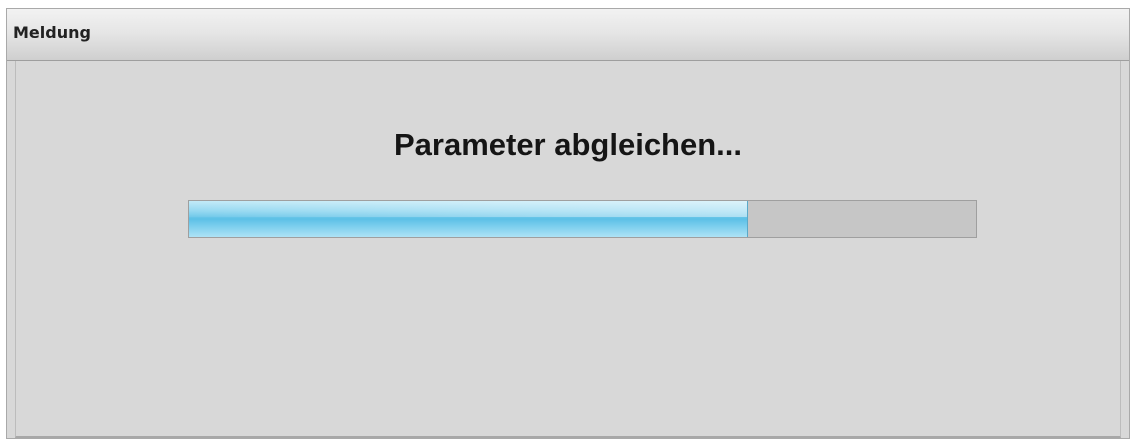 This screenshot has height=441, width=1135. Describe the element at coordinates (468, 219) in the screenshot. I see `progress-bar-fill` at that location.